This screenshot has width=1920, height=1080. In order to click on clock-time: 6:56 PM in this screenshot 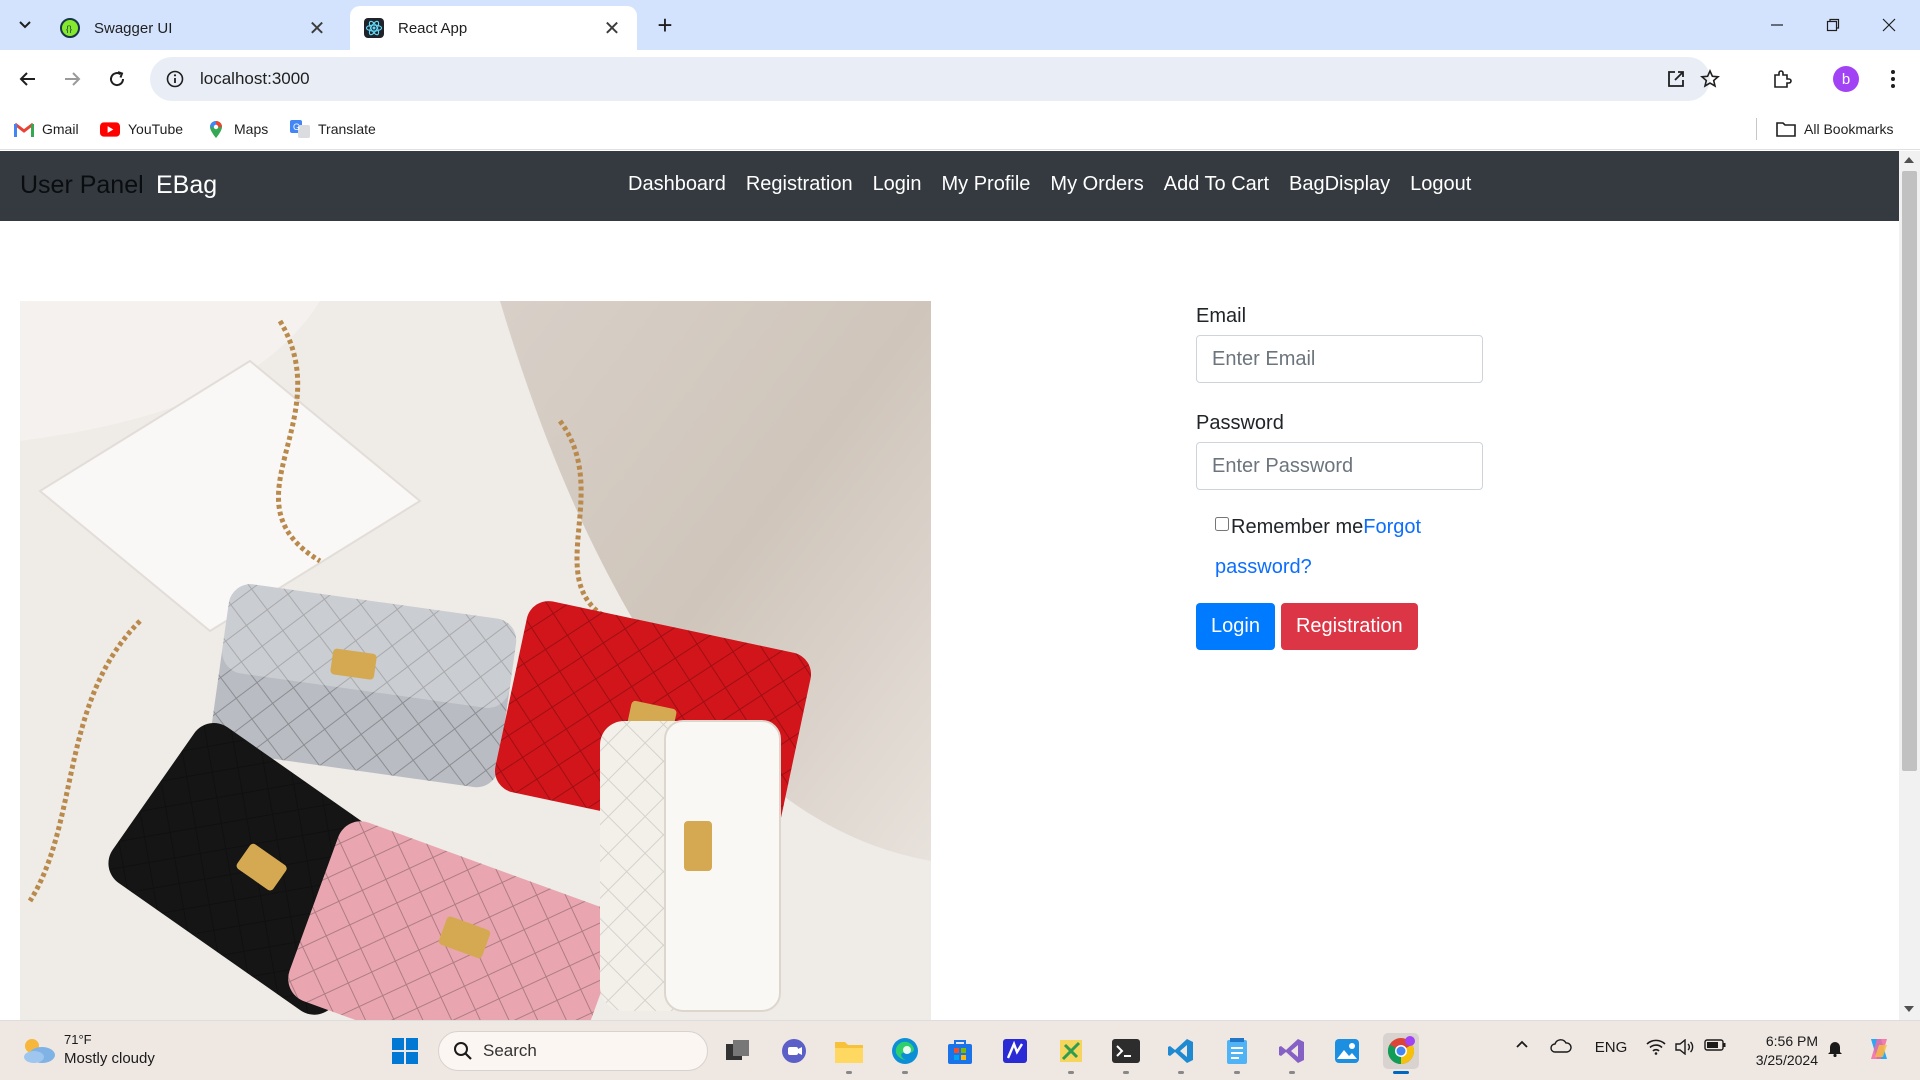, I will do `click(1791, 1041)`.